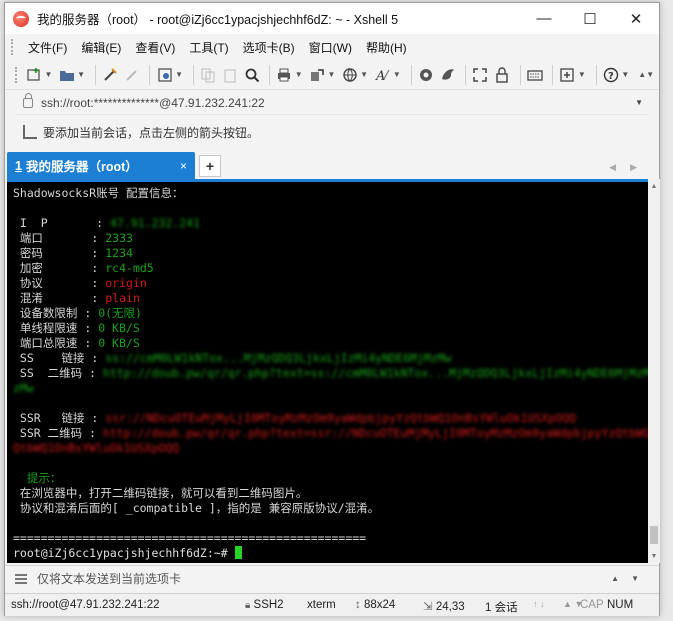 Image resolution: width=673 pixels, height=621 pixels. What do you see at coordinates (332, 132) in the screenshot?
I see `session-hint-bar: 要添加当前会话，点击左侧的箭头按钮。` at bounding box center [332, 132].